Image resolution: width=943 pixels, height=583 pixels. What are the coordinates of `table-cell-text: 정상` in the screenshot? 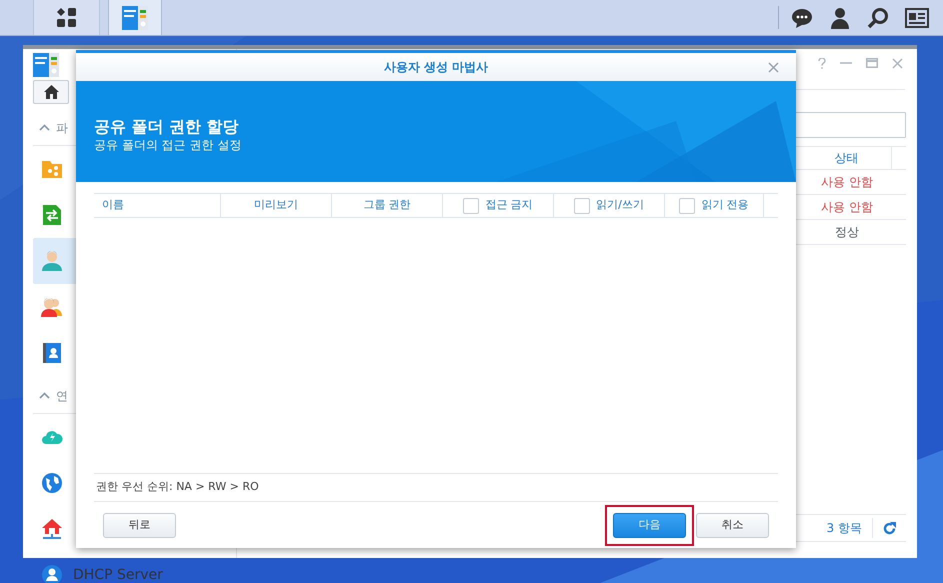 It's located at (847, 232).